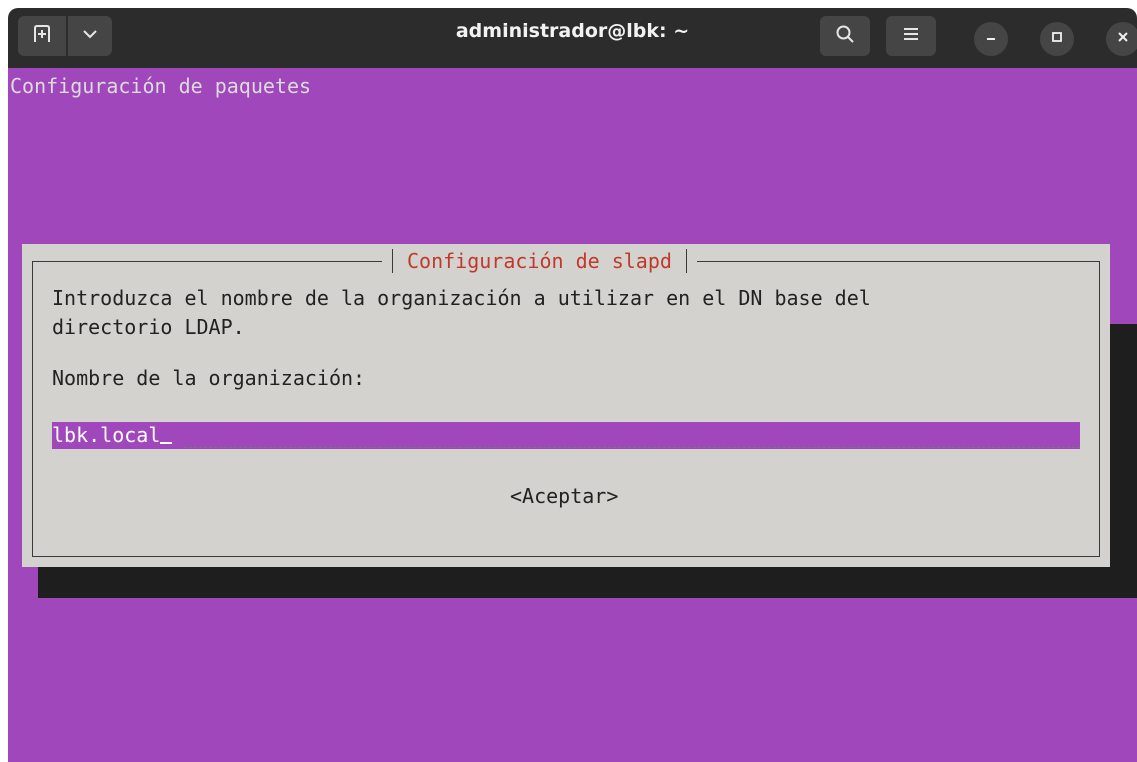  Describe the element at coordinates (632, 447) in the screenshot. I see `input-fill-dots` at that location.